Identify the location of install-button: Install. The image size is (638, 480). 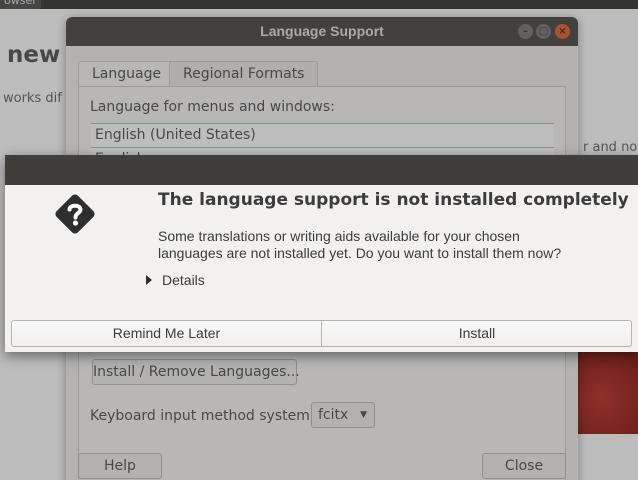
(477, 333).